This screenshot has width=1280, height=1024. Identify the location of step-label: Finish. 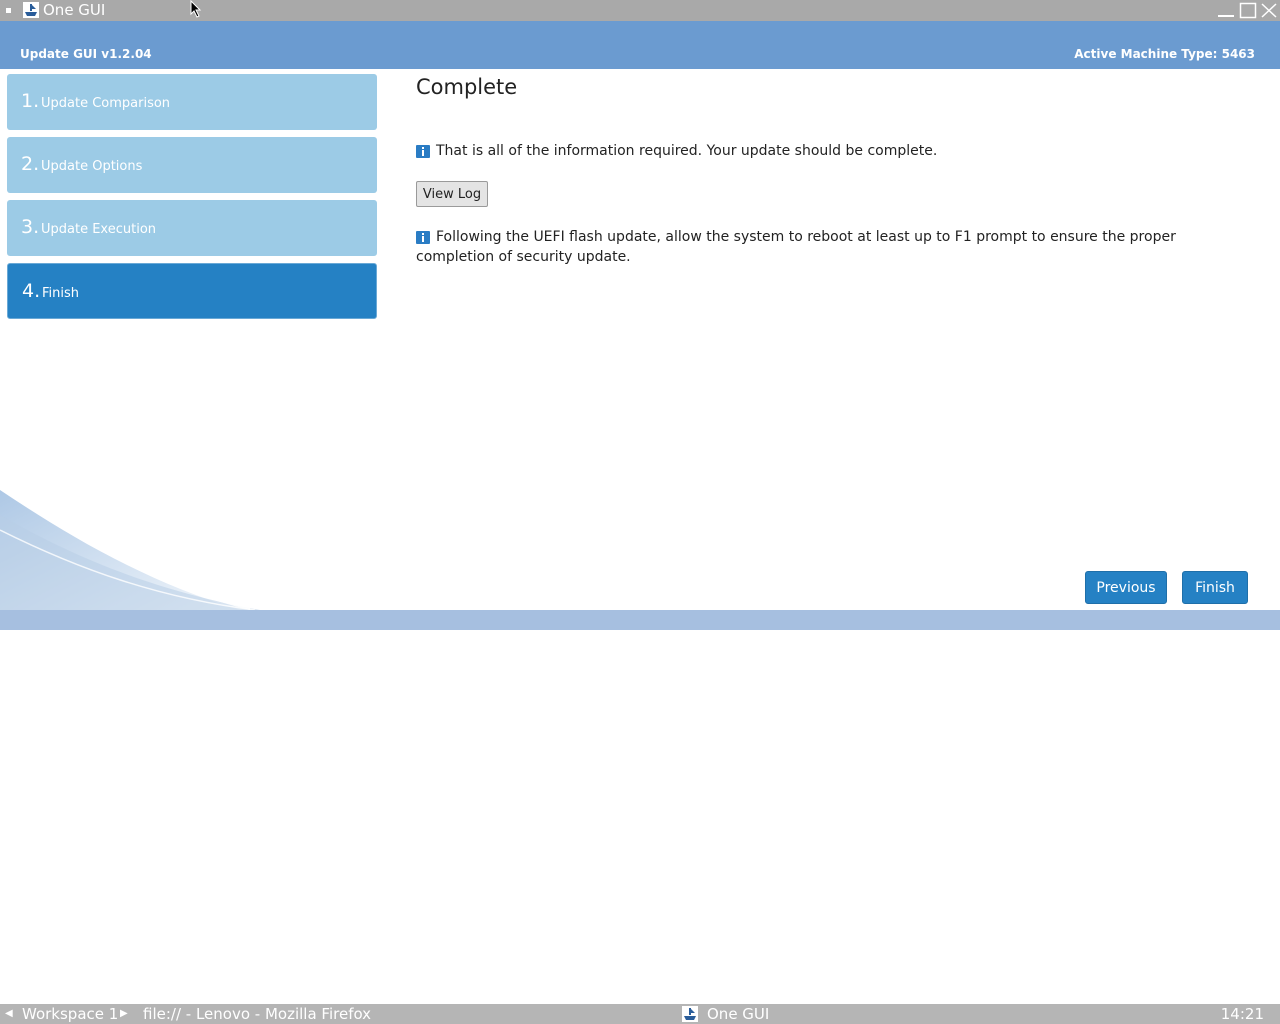
(61, 293).